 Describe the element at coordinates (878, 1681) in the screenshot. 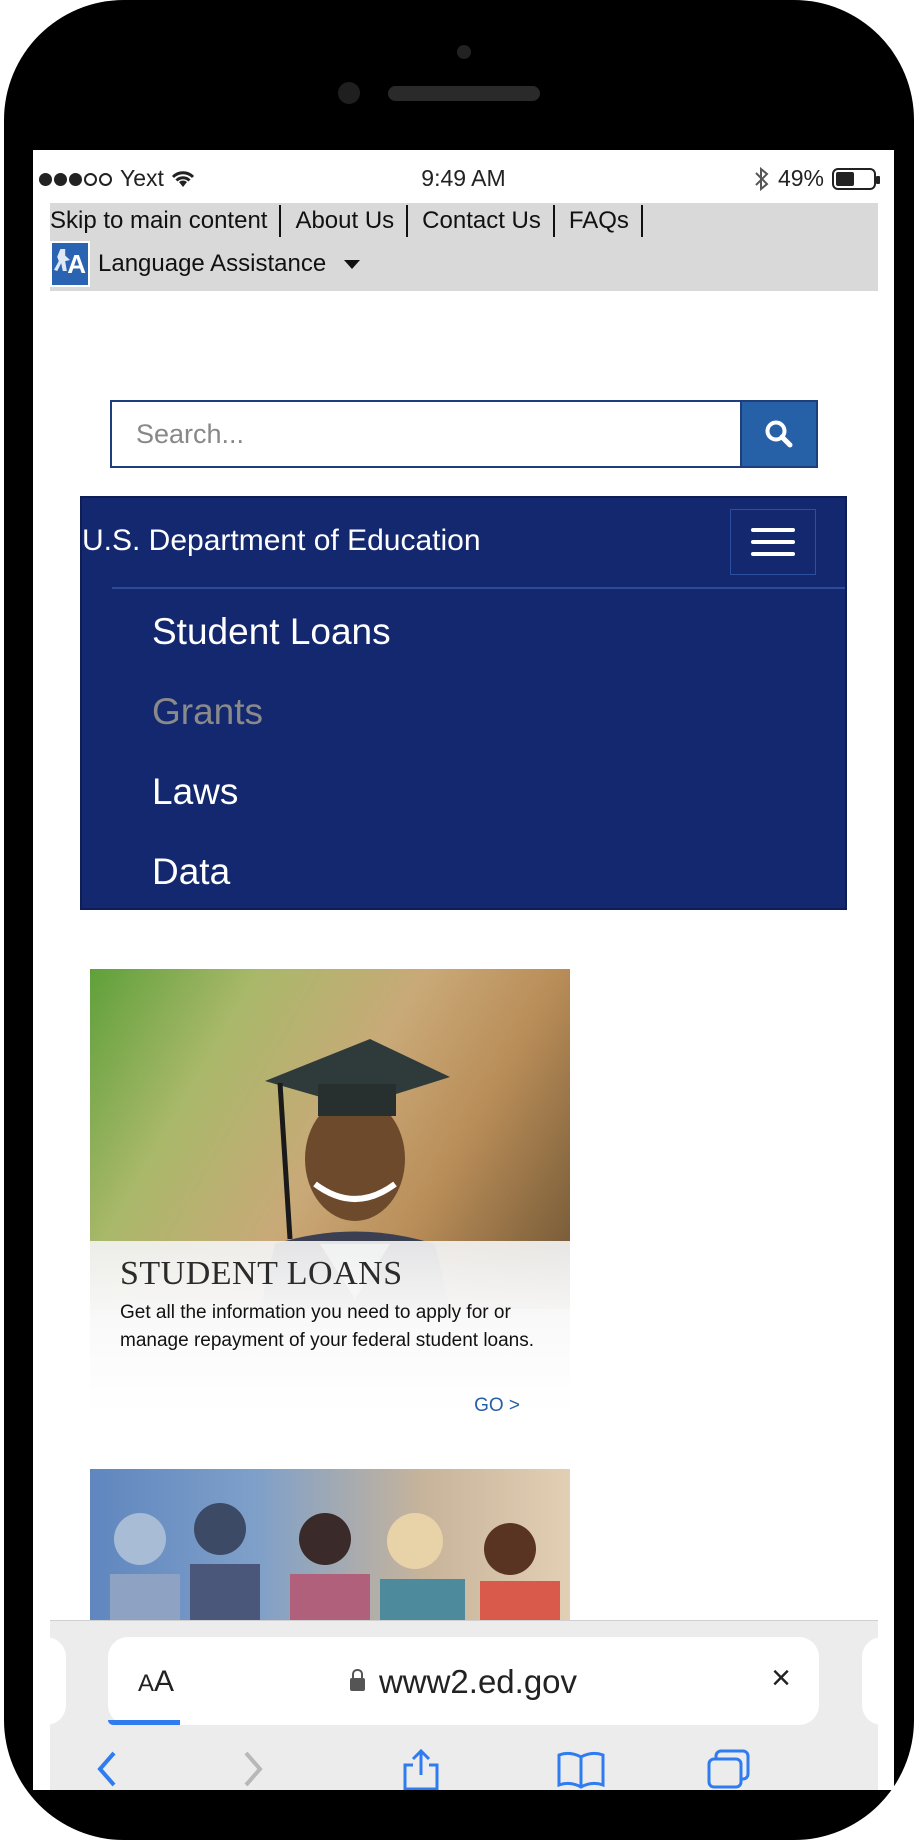

I see `next-tab-pill` at that location.